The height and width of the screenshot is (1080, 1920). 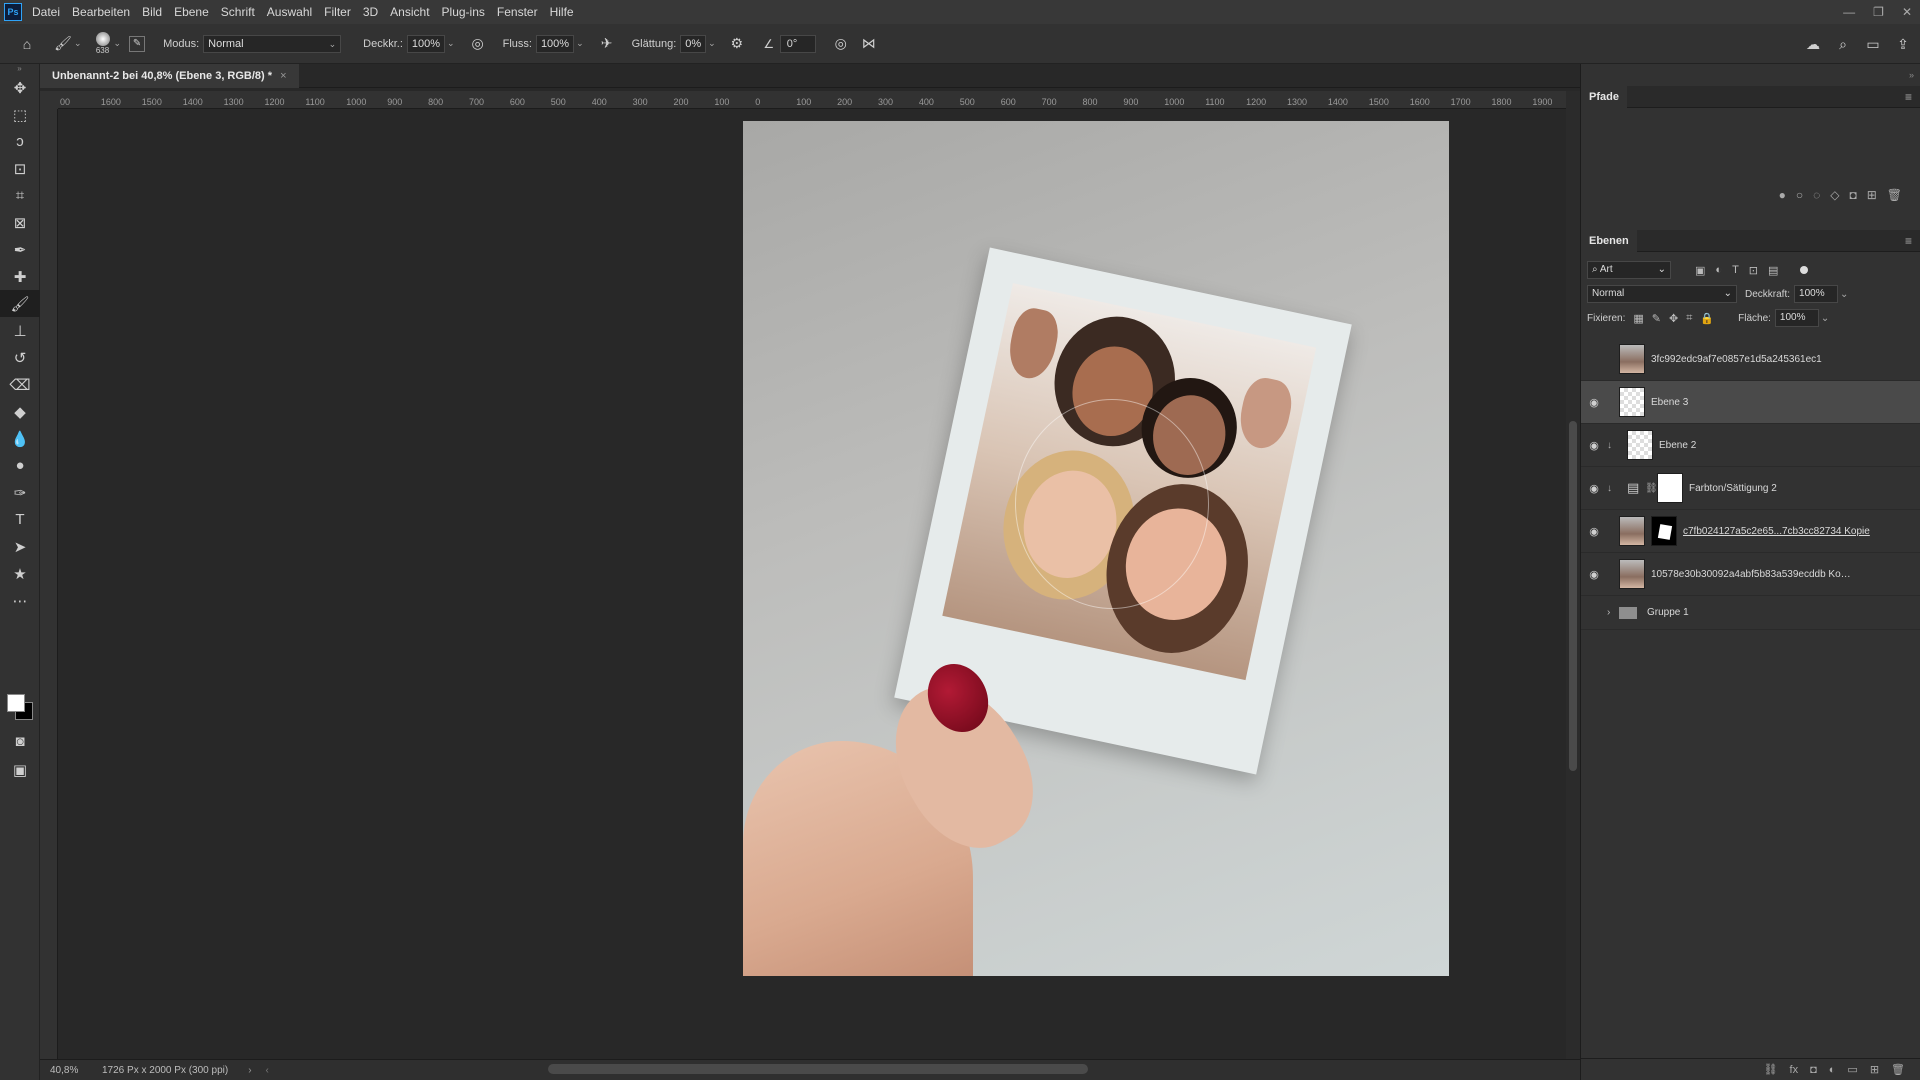 I want to click on flow-input: 100%, so click(x=555, y=43).